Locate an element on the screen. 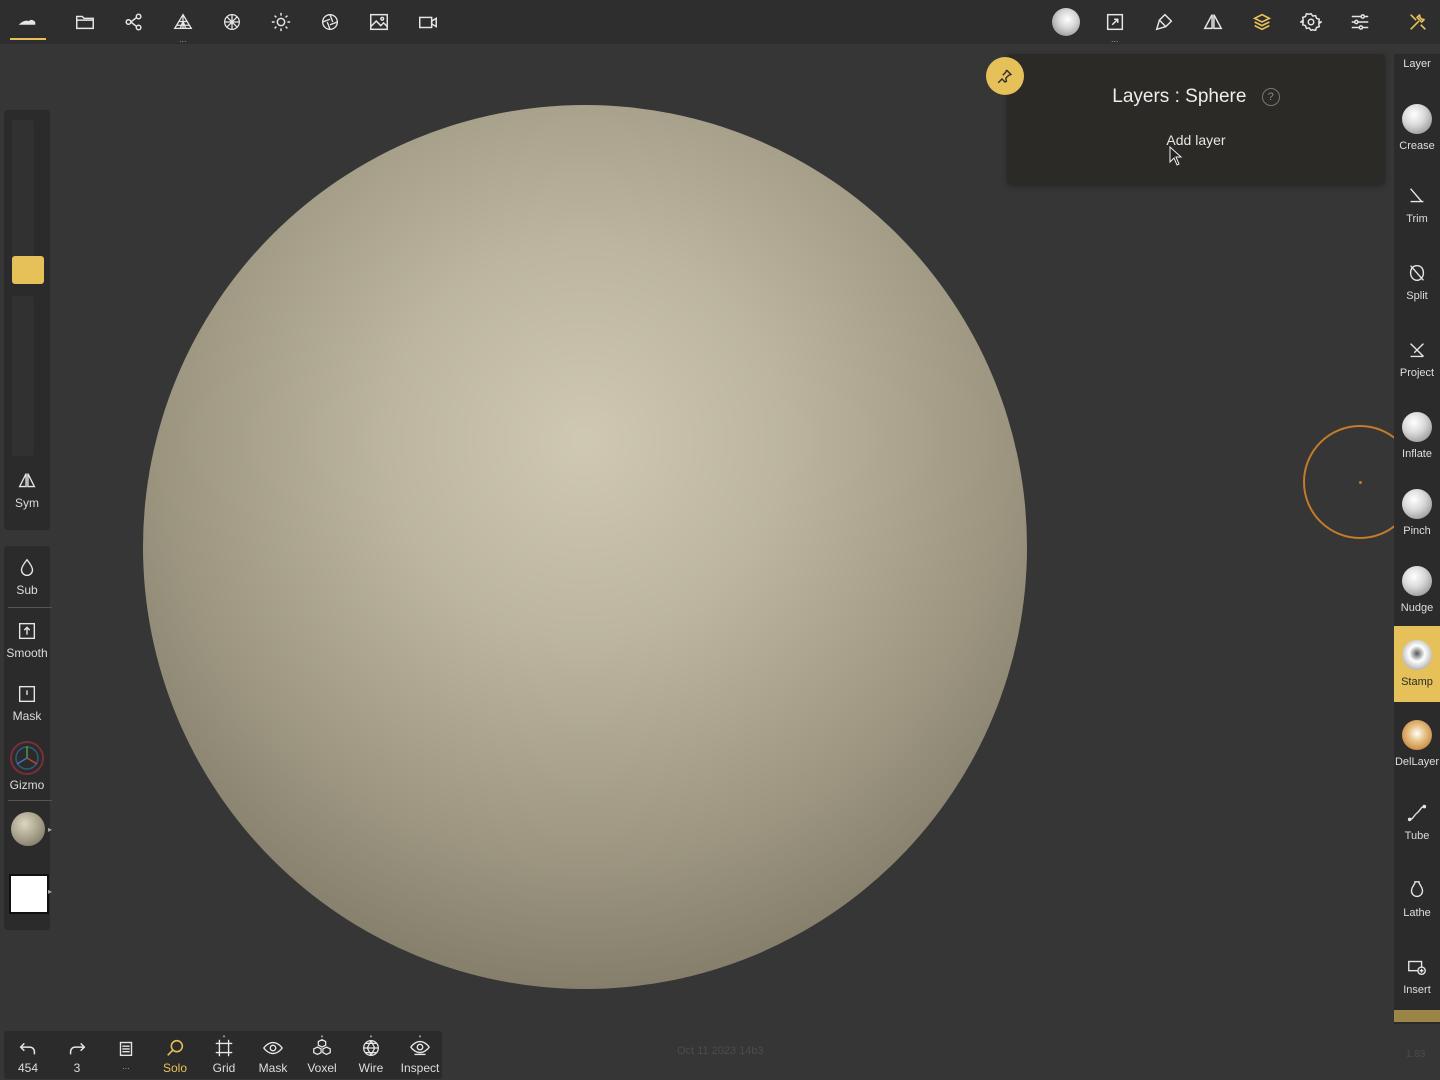 Image resolution: width=1440 pixels, height=1080 pixels. tool-trim: Trim is located at coordinates (1417, 205).